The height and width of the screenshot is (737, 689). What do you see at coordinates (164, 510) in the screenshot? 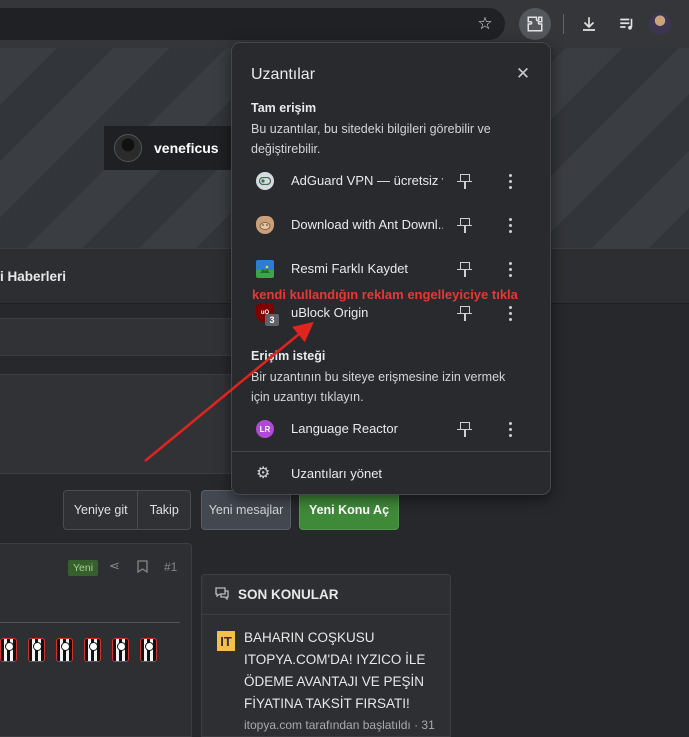
I see `follow-button: Takip` at bounding box center [164, 510].